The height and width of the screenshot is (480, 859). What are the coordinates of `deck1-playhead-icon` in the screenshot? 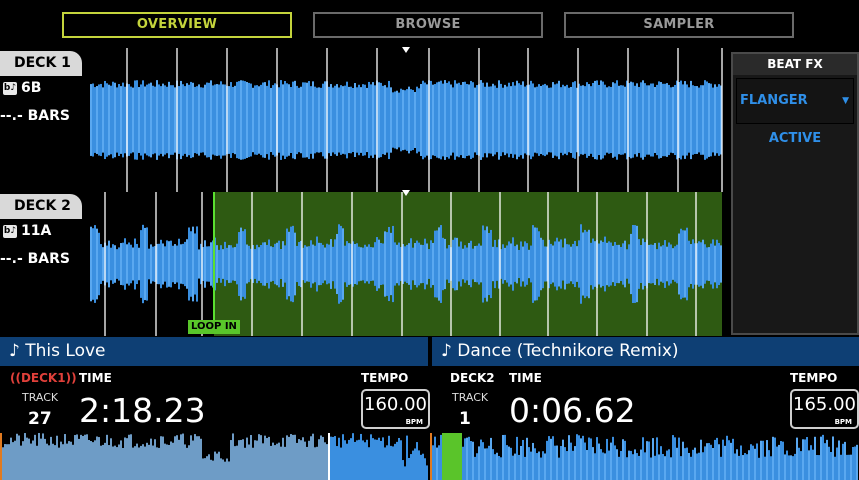 It's located at (406, 50).